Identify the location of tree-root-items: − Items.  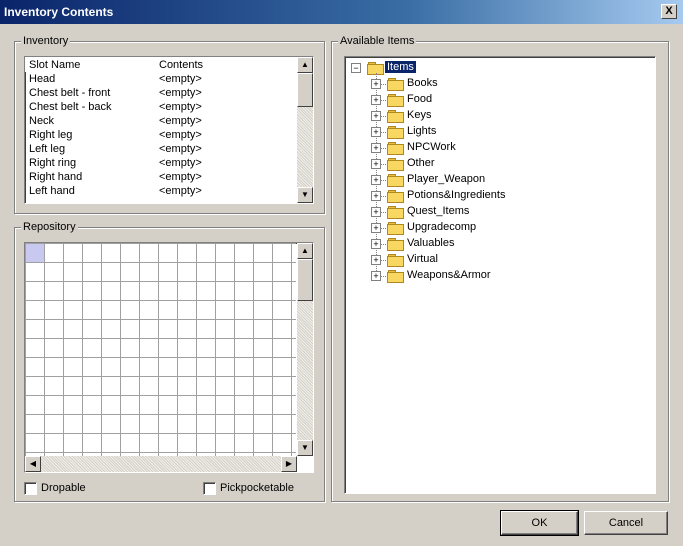
(495, 68).